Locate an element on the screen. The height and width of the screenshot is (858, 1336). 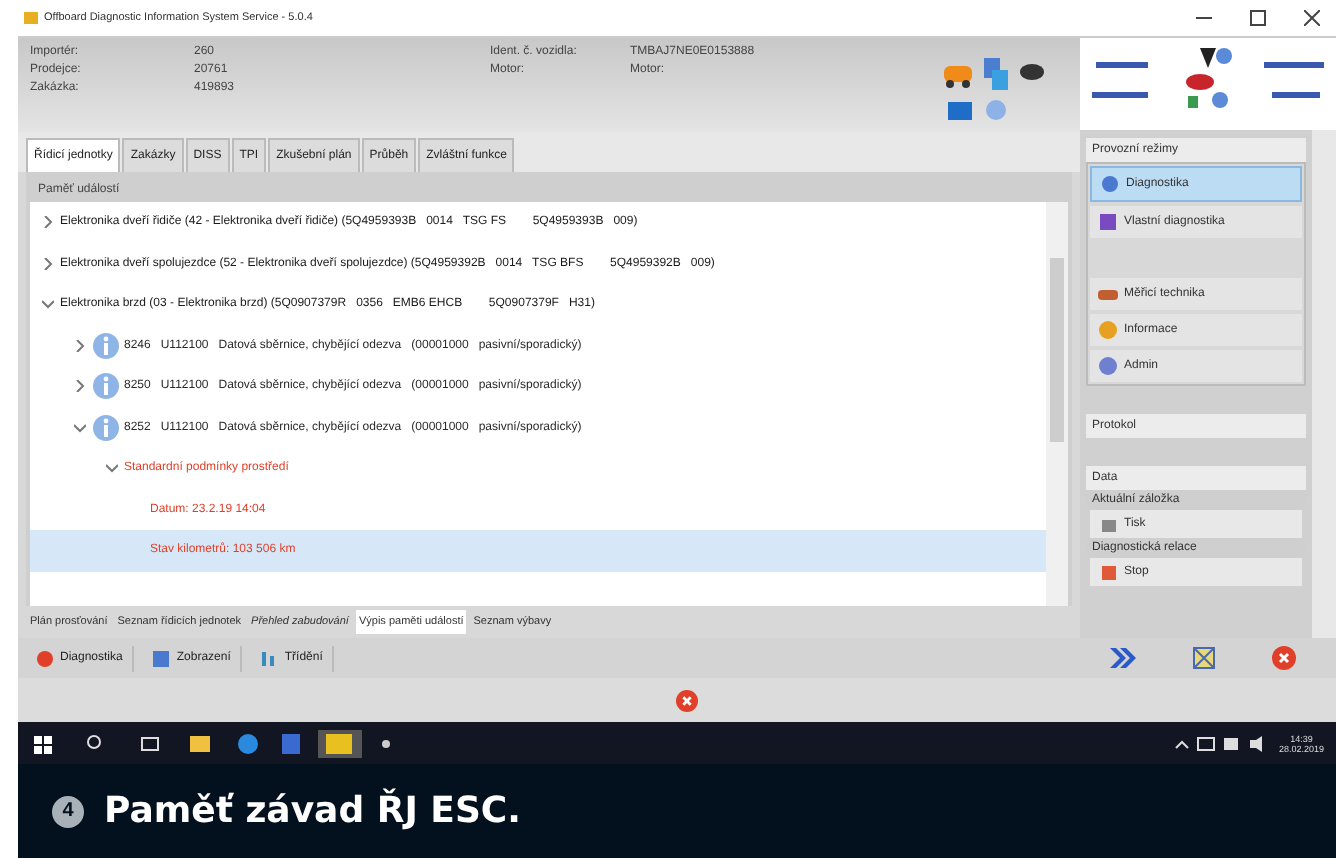
taskbar-icons-drawing is located at coordinates (210, 743).